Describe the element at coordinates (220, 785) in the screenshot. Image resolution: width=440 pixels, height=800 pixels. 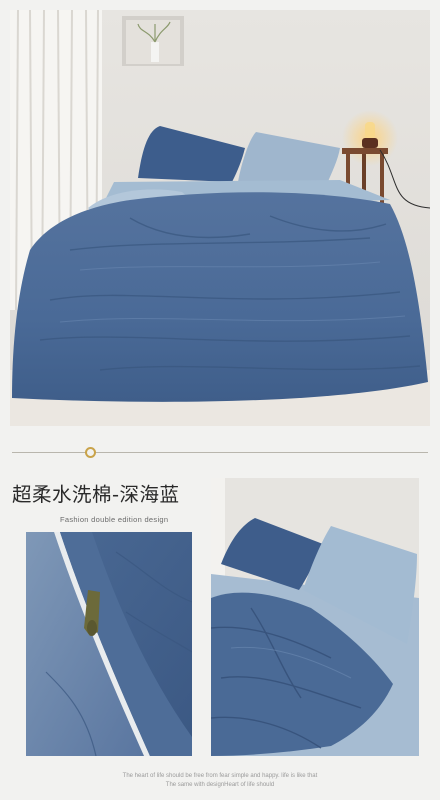
I see `footer-line-2: The same with designHeart of life should` at that location.